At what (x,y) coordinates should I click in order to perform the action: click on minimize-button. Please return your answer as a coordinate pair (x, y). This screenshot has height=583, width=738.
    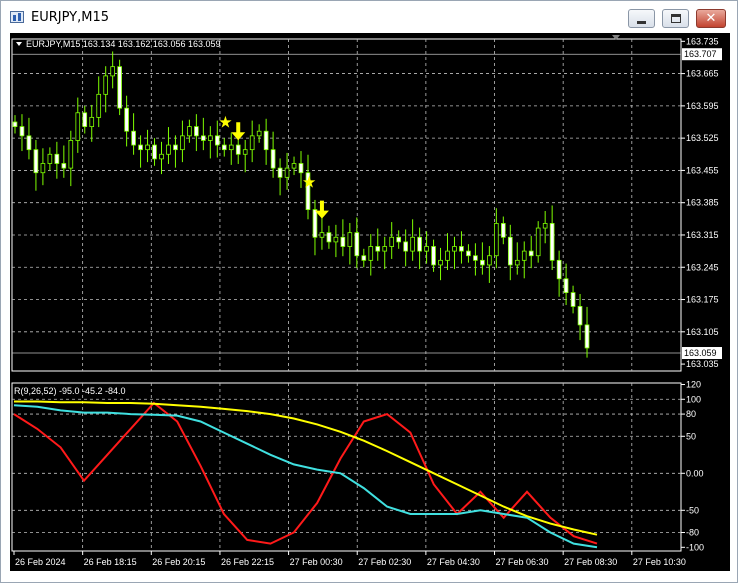
    Looking at the image, I should click on (641, 18).